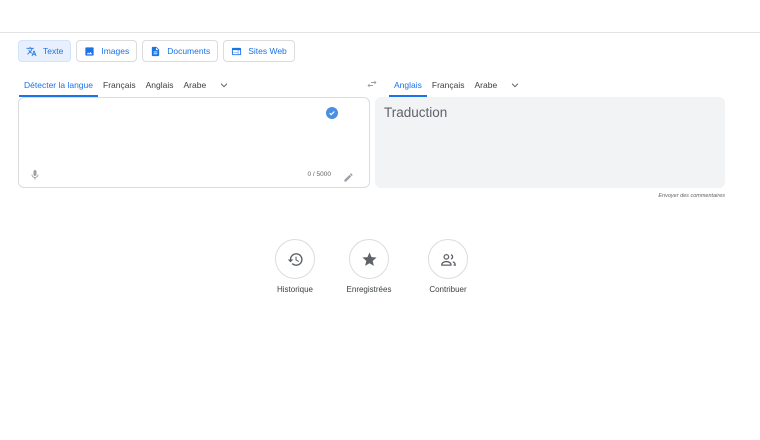 The height and width of the screenshot is (440, 760). I want to click on contribute-action: Contribuer, so click(448, 266).